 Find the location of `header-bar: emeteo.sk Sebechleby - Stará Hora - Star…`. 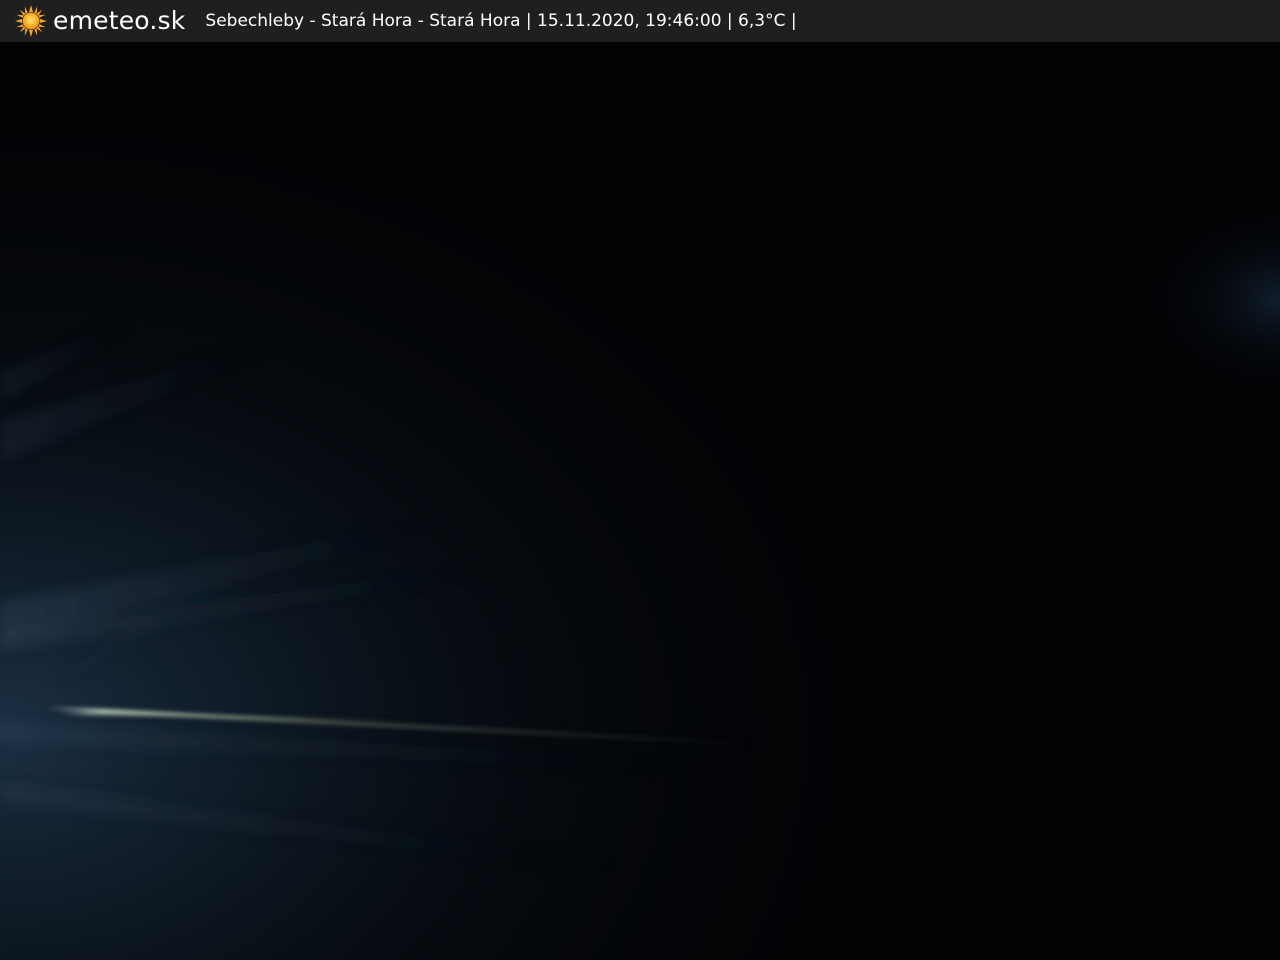

header-bar: emeteo.sk Sebechleby - Stará Hora - Star… is located at coordinates (640, 21).